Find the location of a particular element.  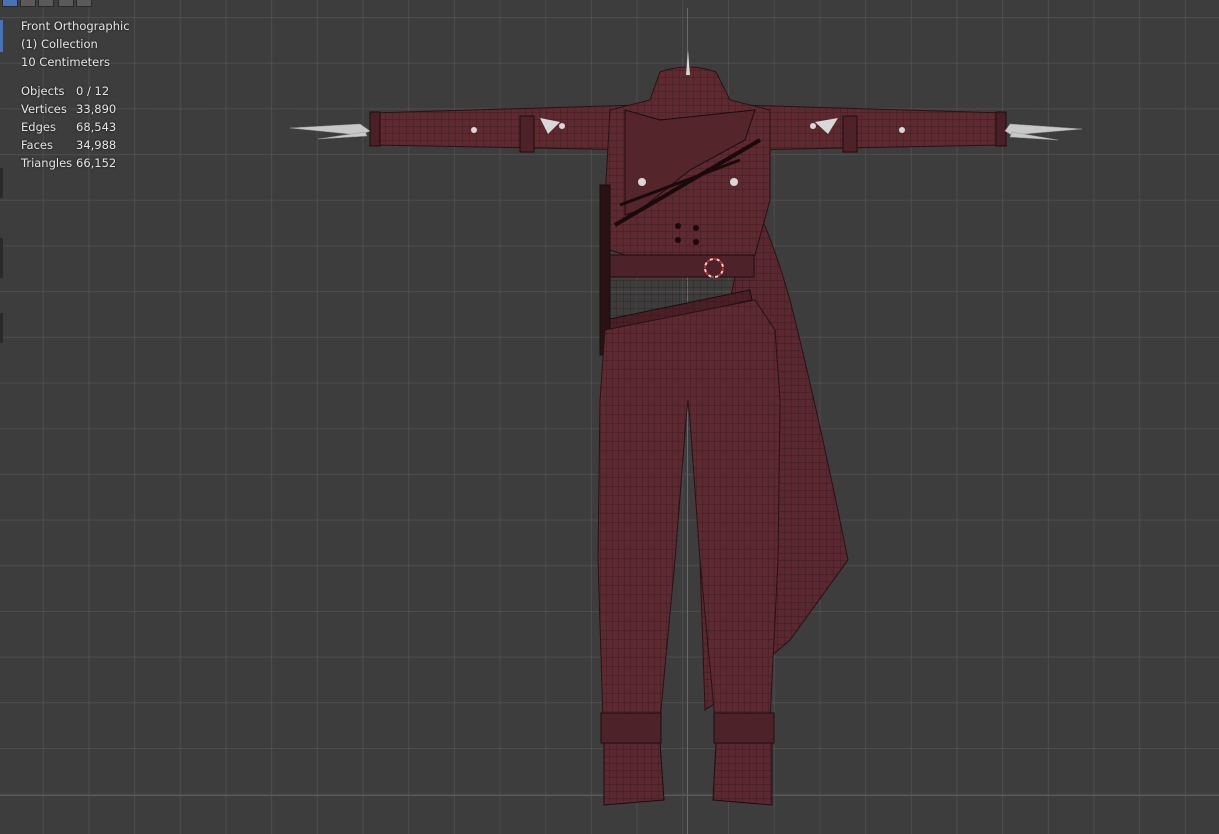

legs-mesh is located at coordinates (689, 552).